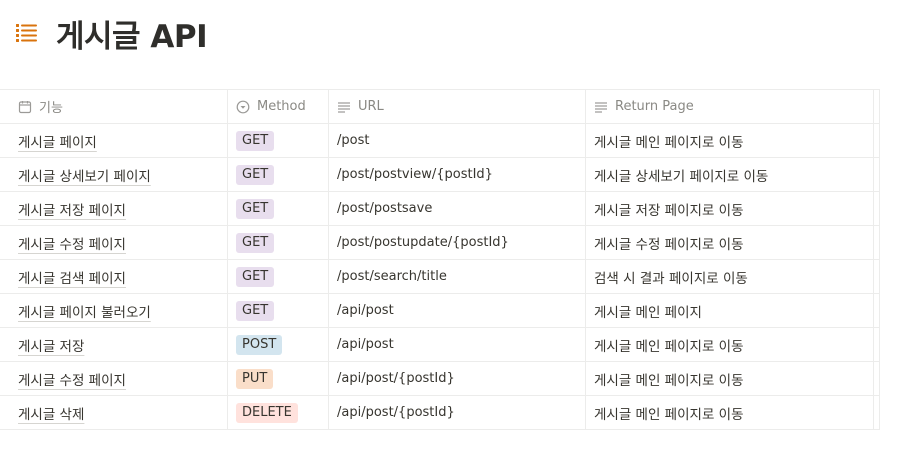  What do you see at coordinates (353, 140) in the screenshot?
I see `row-url: /post` at bounding box center [353, 140].